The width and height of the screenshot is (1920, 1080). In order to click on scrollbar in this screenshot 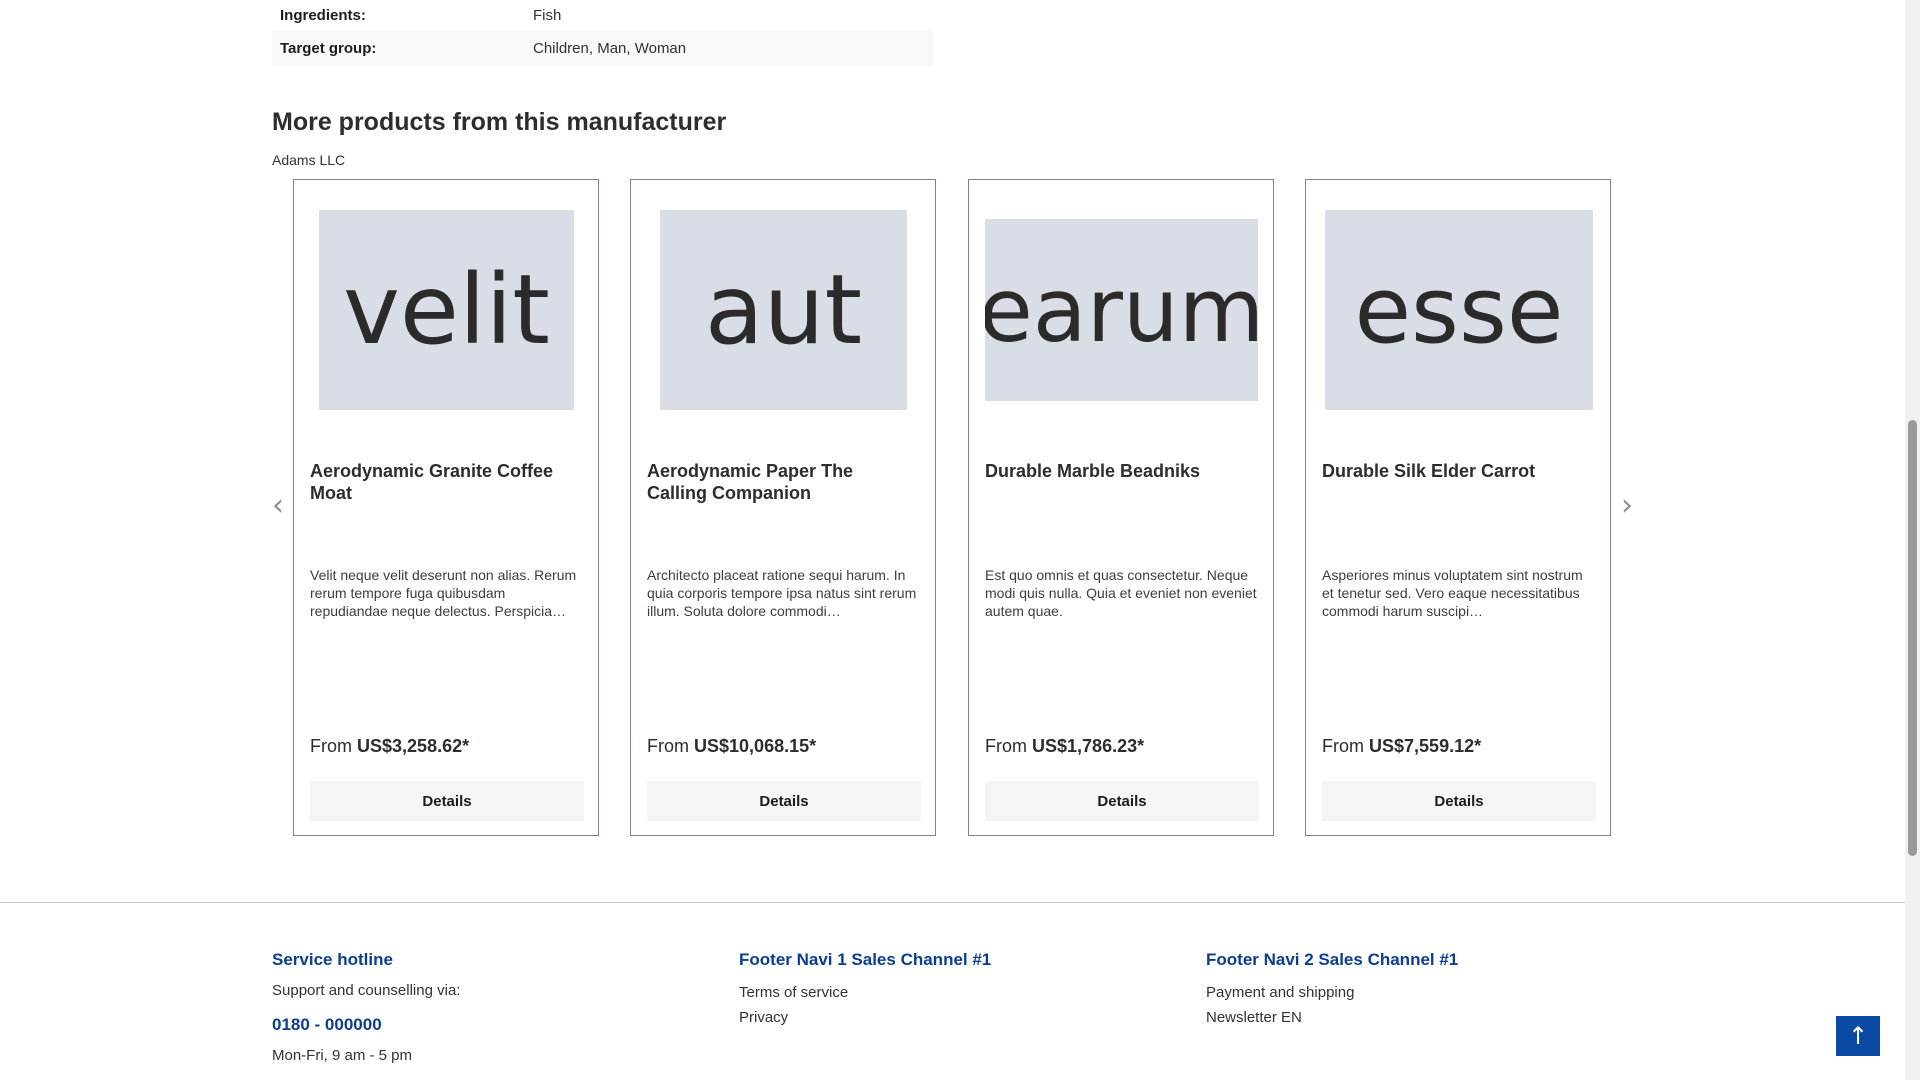, I will do `click(1912, 540)`.